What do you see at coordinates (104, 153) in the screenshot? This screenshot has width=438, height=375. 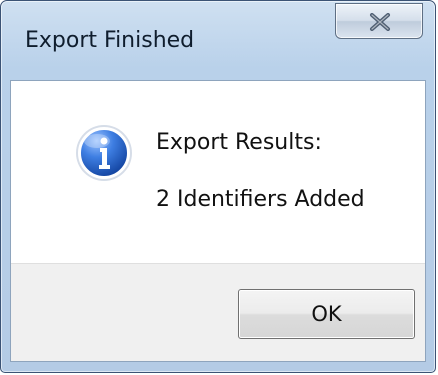 I see `info-icon` at bounding box center [104, 153].